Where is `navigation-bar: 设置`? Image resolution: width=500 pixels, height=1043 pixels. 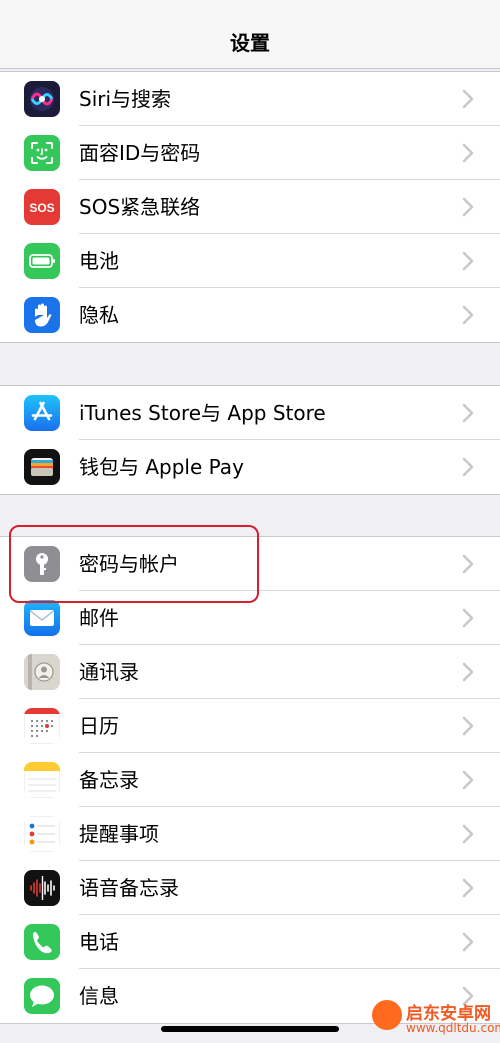 navigation-bar: 设置 is located at coordinates (250, 34).